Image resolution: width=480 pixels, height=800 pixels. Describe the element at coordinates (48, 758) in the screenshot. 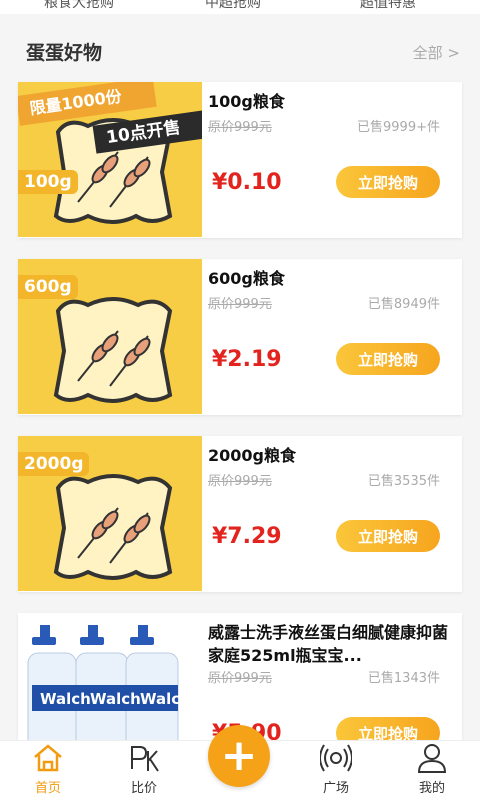

I see `home-icon` at that location.